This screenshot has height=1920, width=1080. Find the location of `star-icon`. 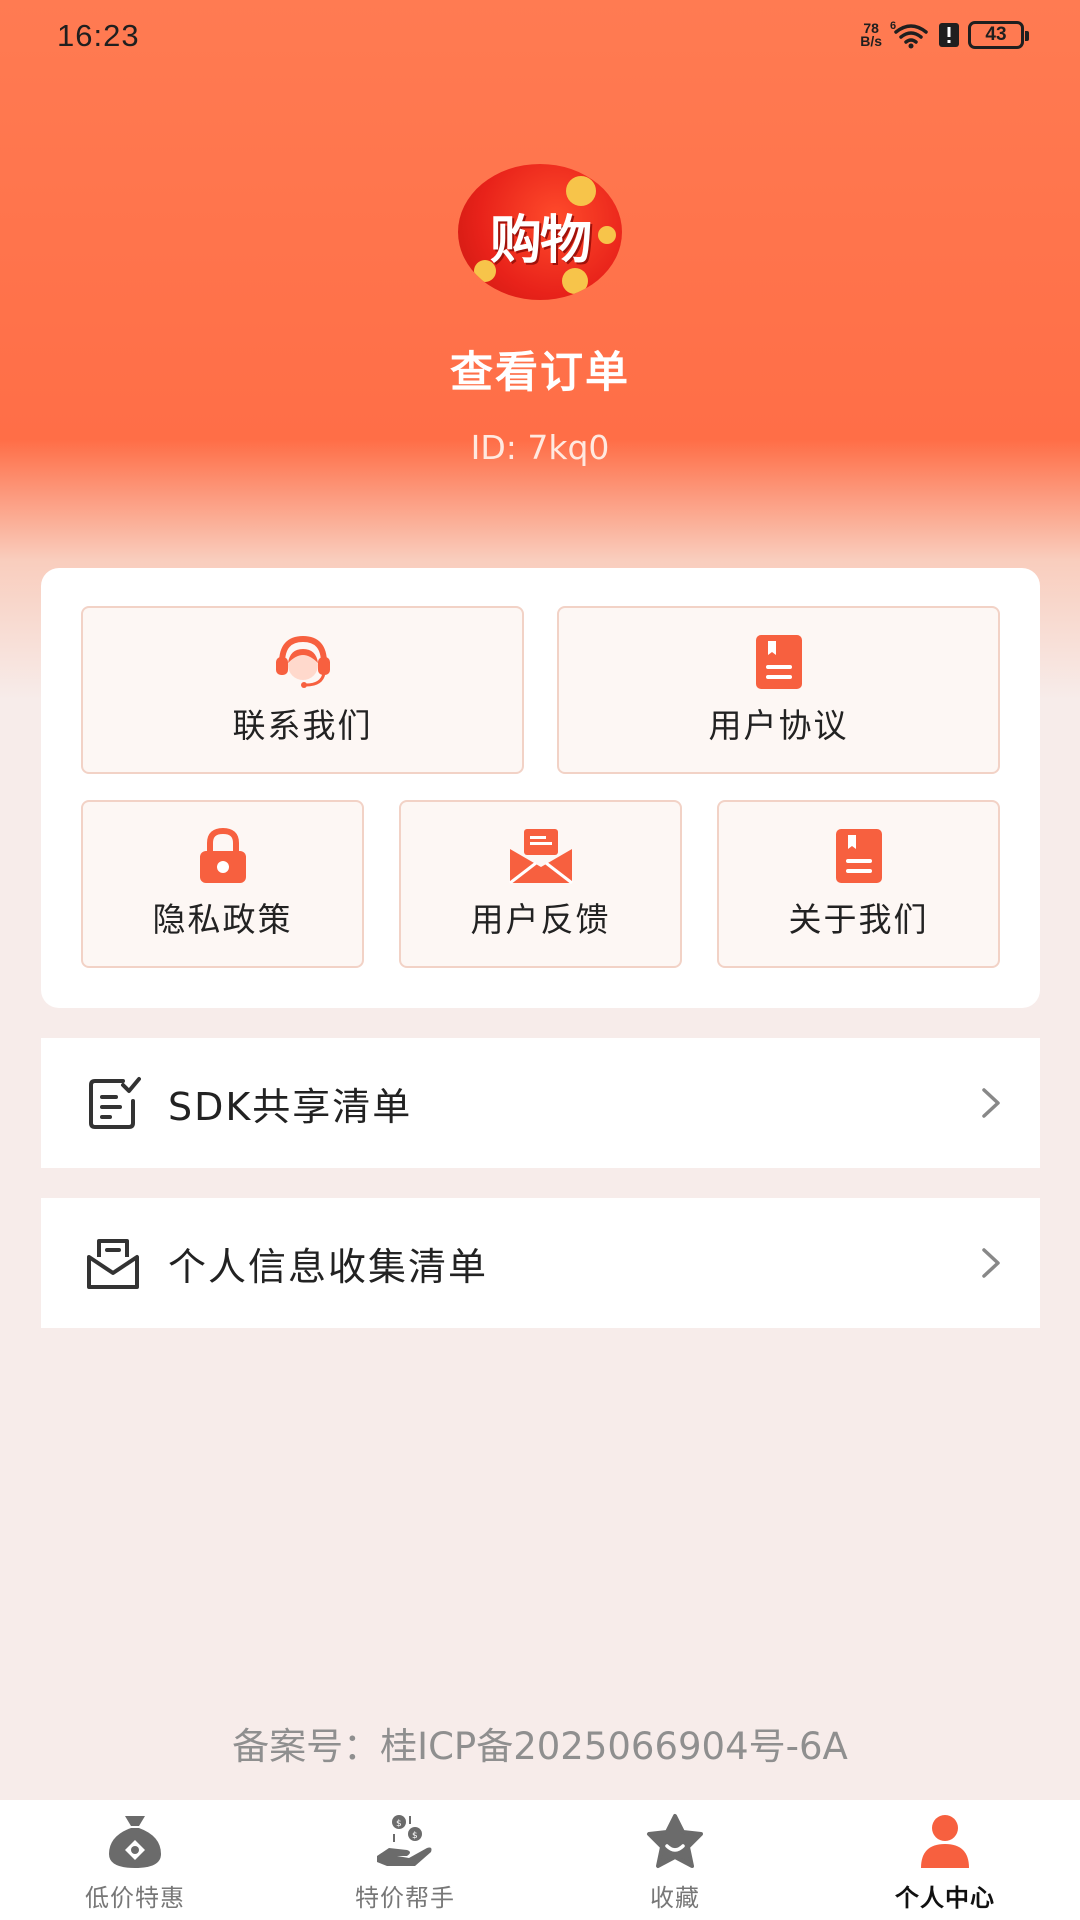

star-icon is located at coordinates (675, 1841).